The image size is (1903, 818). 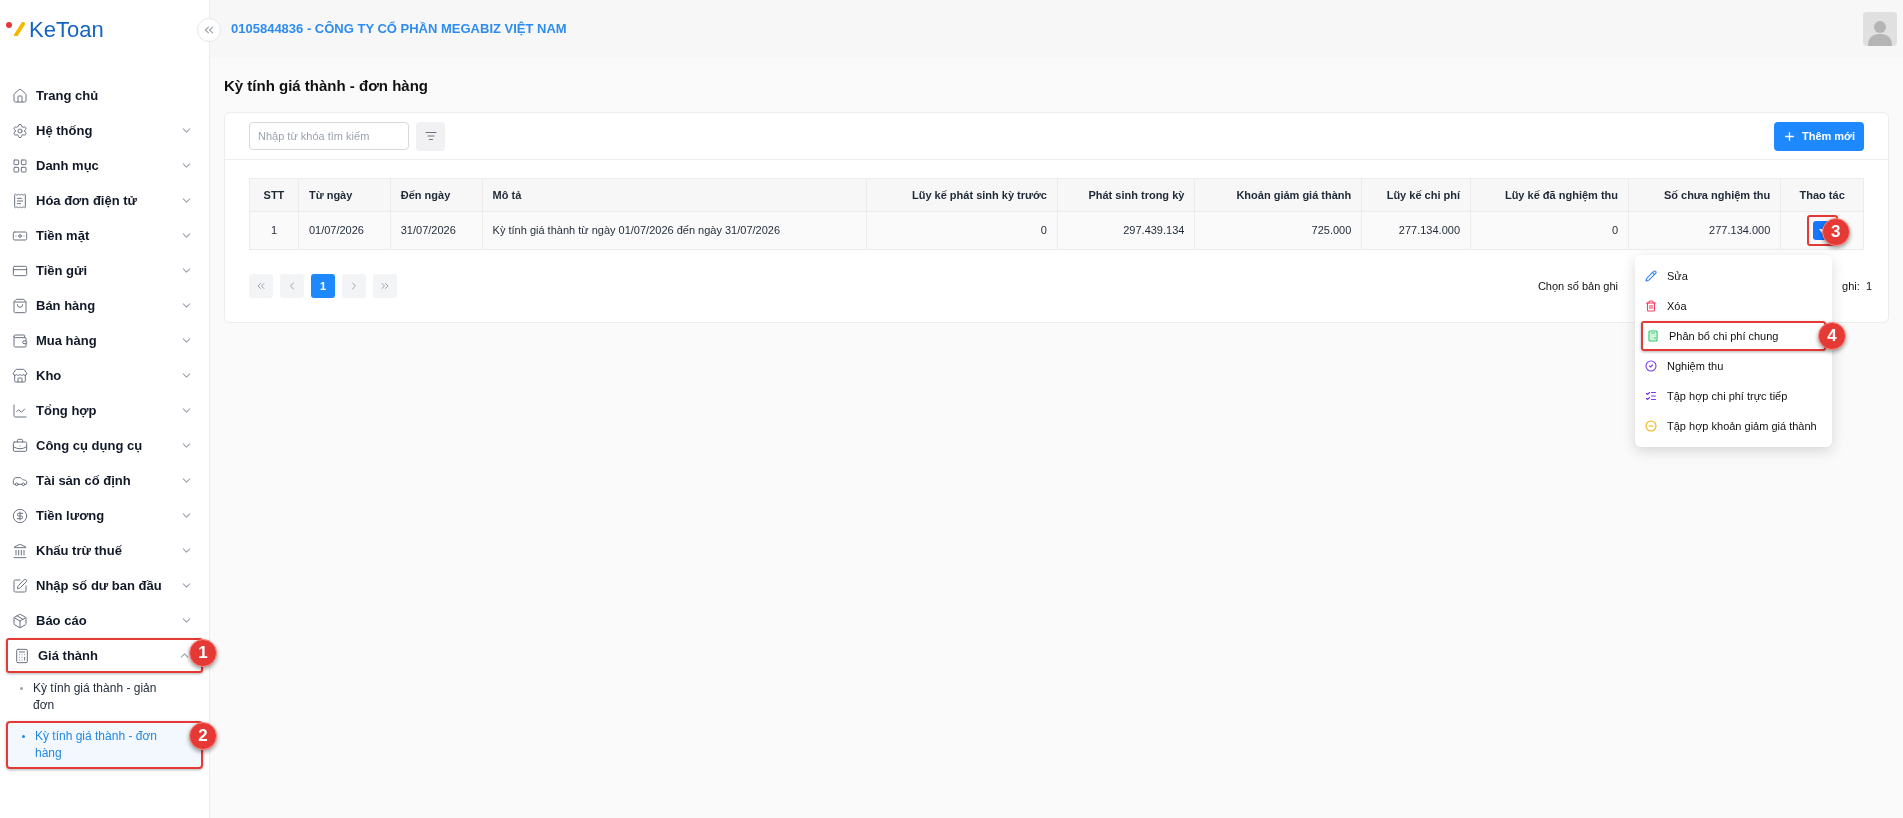 What do you see at coordinates (274, 195) in the screenshot?
I see `column-header: STT` at bounding box center [274, 195].